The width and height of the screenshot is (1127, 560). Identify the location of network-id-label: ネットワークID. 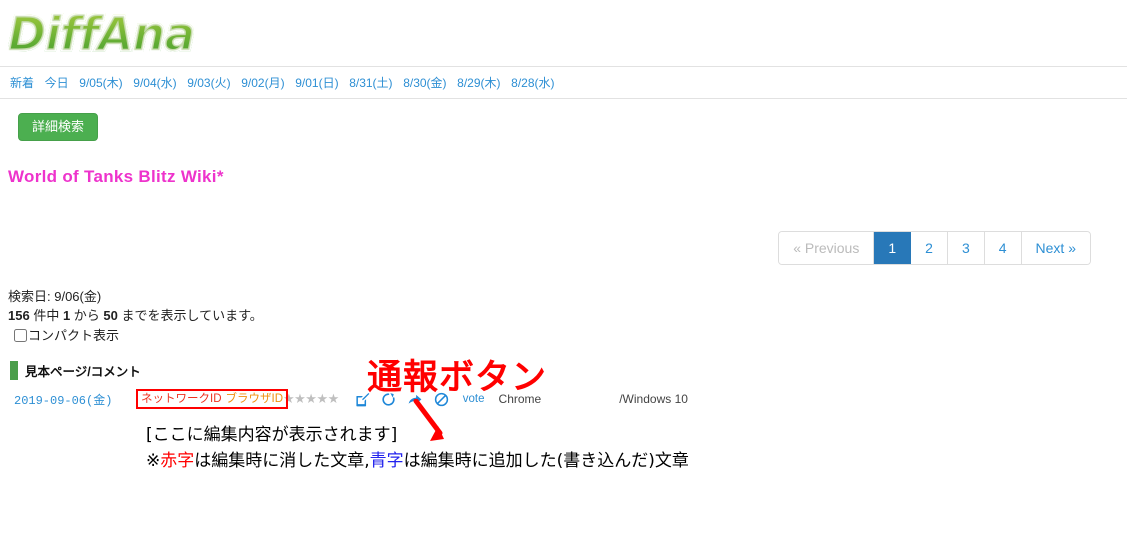
(181, 399).